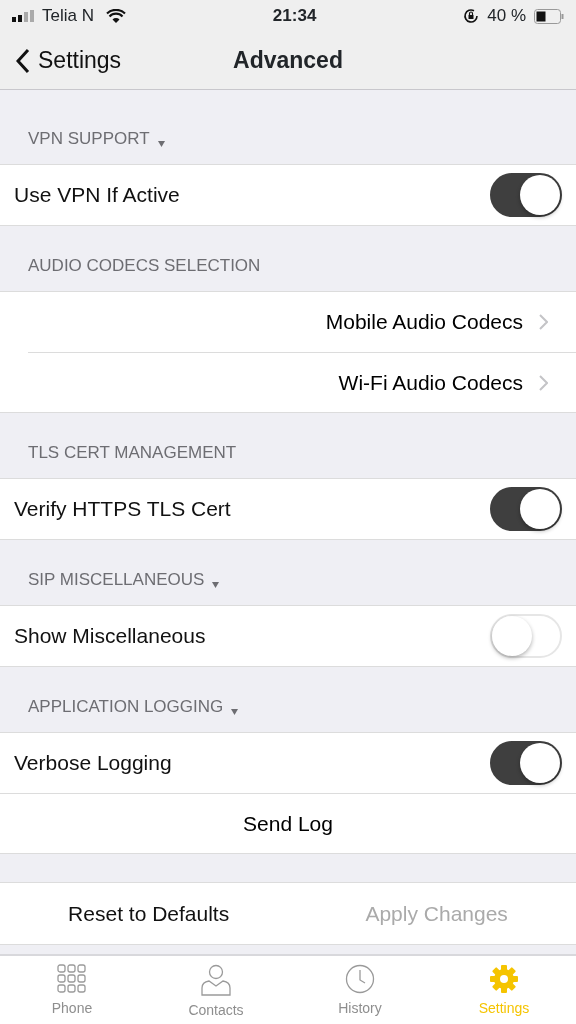 The height and width of the screenshot is (1024, 576). What do you see at coordinates (126, 706) in the screenshot?
I see `section-header: APPLICATION LOGGING` at bounding box center [126, 706].